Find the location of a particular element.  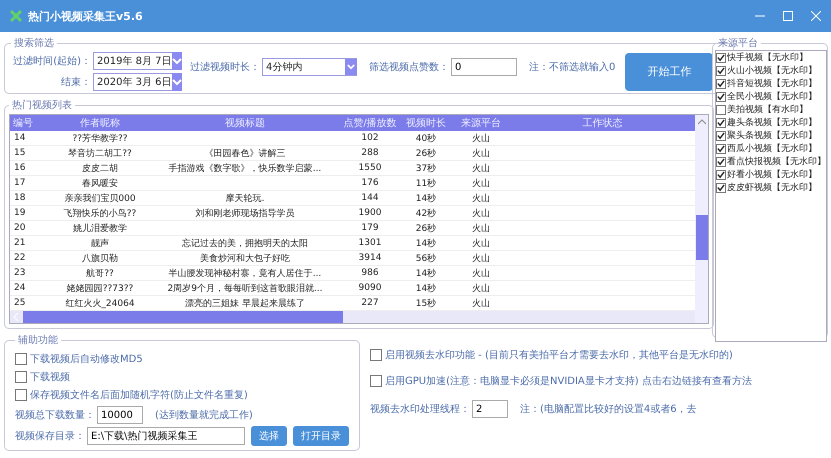

field-label: 结束： is located at coordinates (75, 82).